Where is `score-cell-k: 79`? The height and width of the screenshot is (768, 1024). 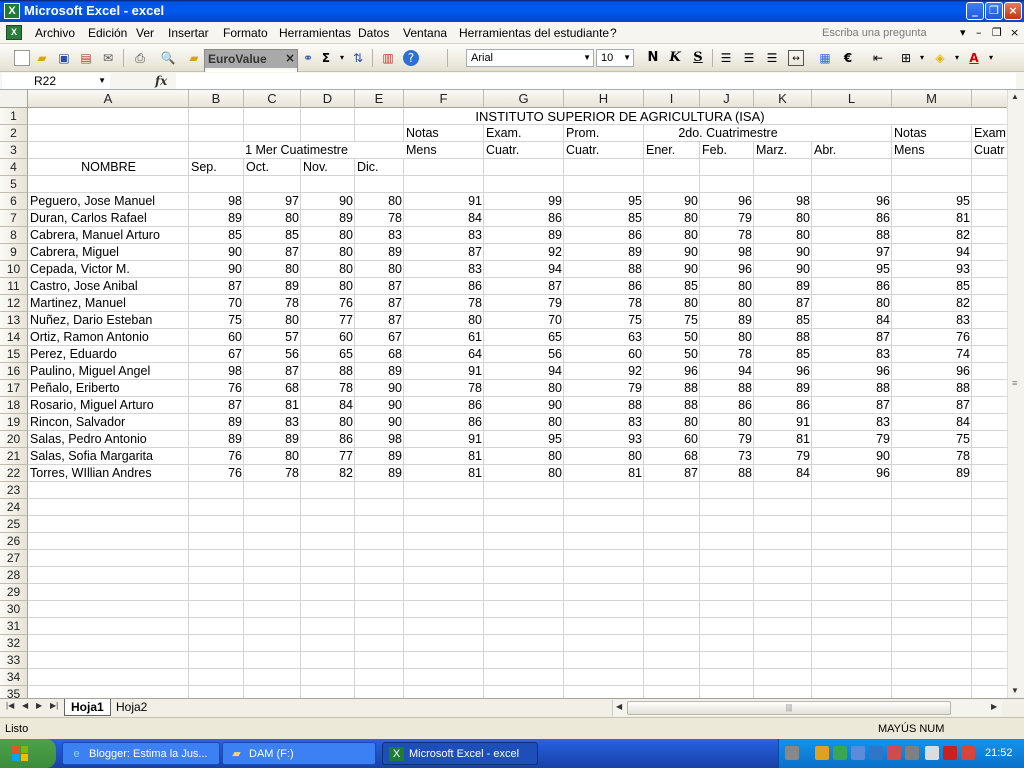
score-cell-k: 79 is located at coordinates (783, 456).